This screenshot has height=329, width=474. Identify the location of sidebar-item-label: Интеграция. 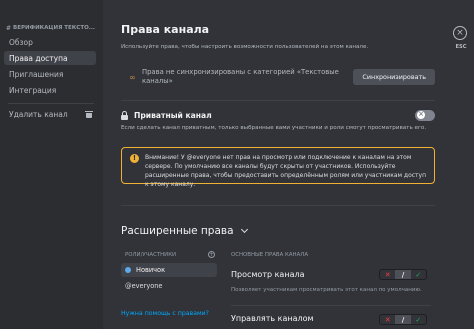
(33, 90).